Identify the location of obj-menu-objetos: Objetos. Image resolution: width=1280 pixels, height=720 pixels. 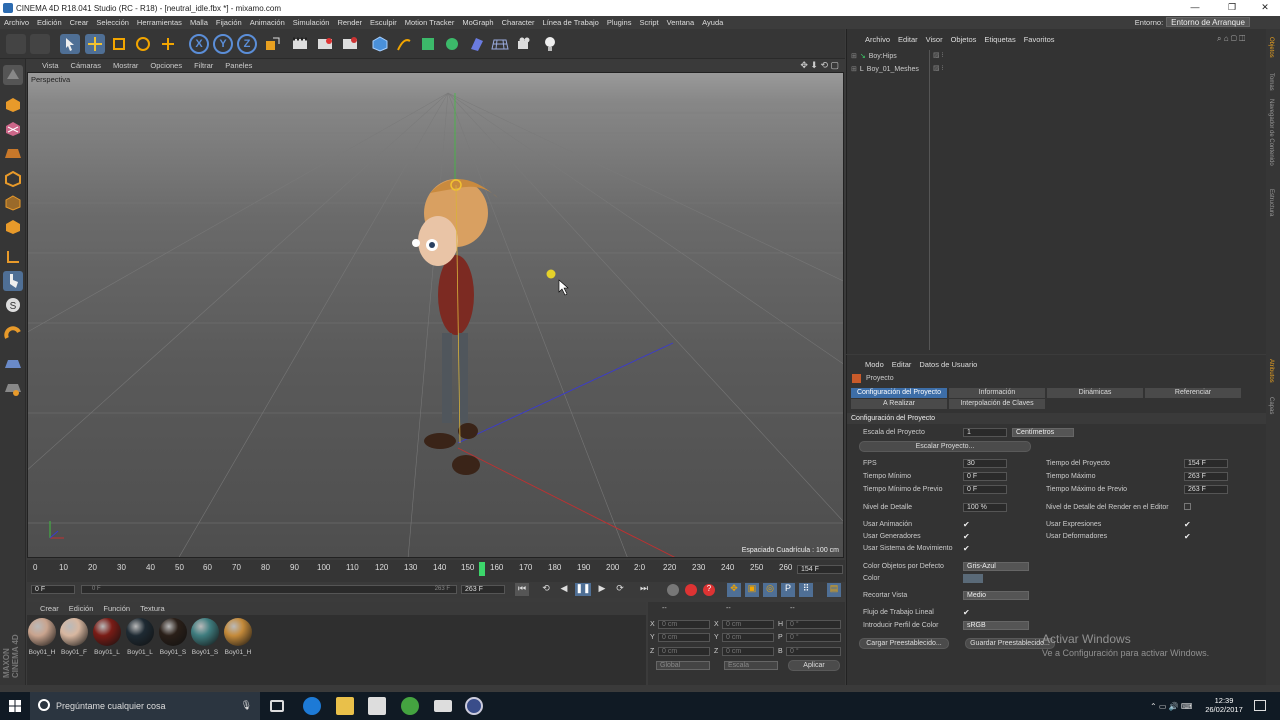
(964, 39).